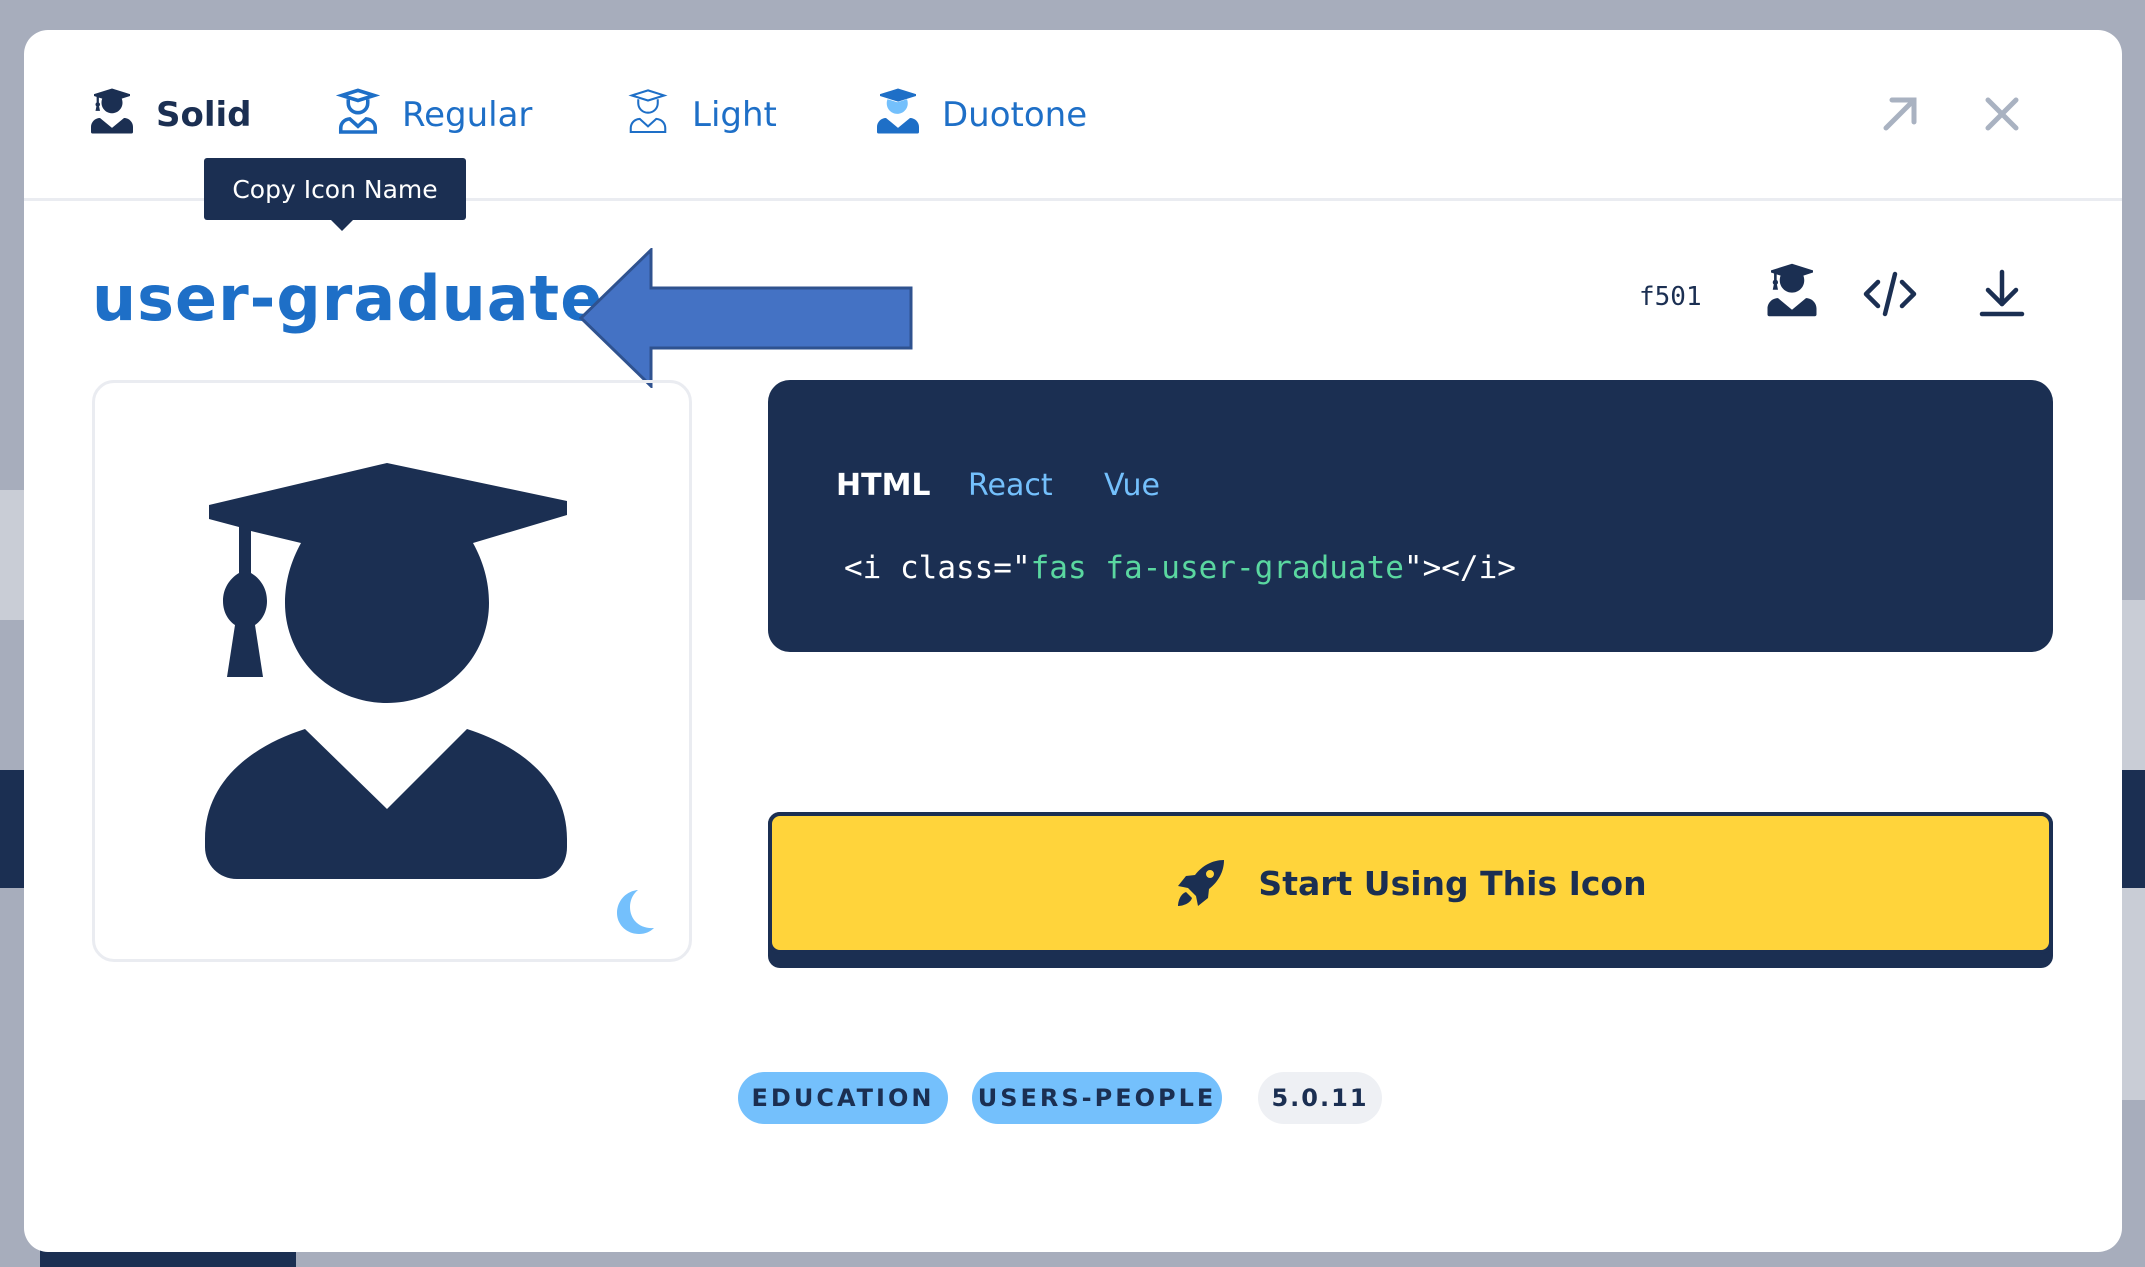  I want to click on download-icon, so click(2002, 293).